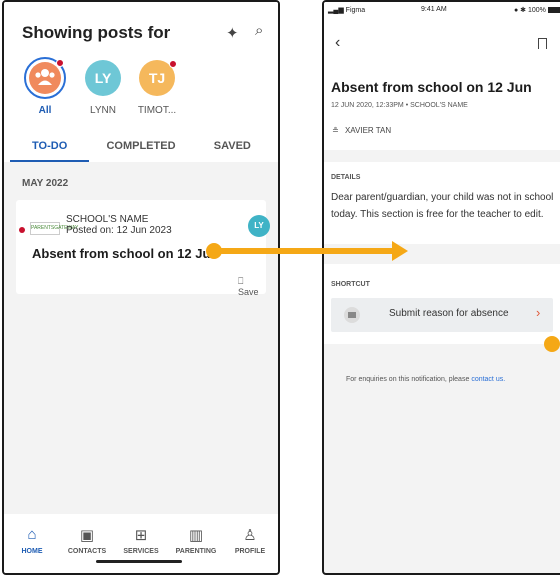 This screenshot has width=560, height=575. Describe the element at coordinates (141, 535) in the screenshot. I see `services-icon: ⊞` at that location.